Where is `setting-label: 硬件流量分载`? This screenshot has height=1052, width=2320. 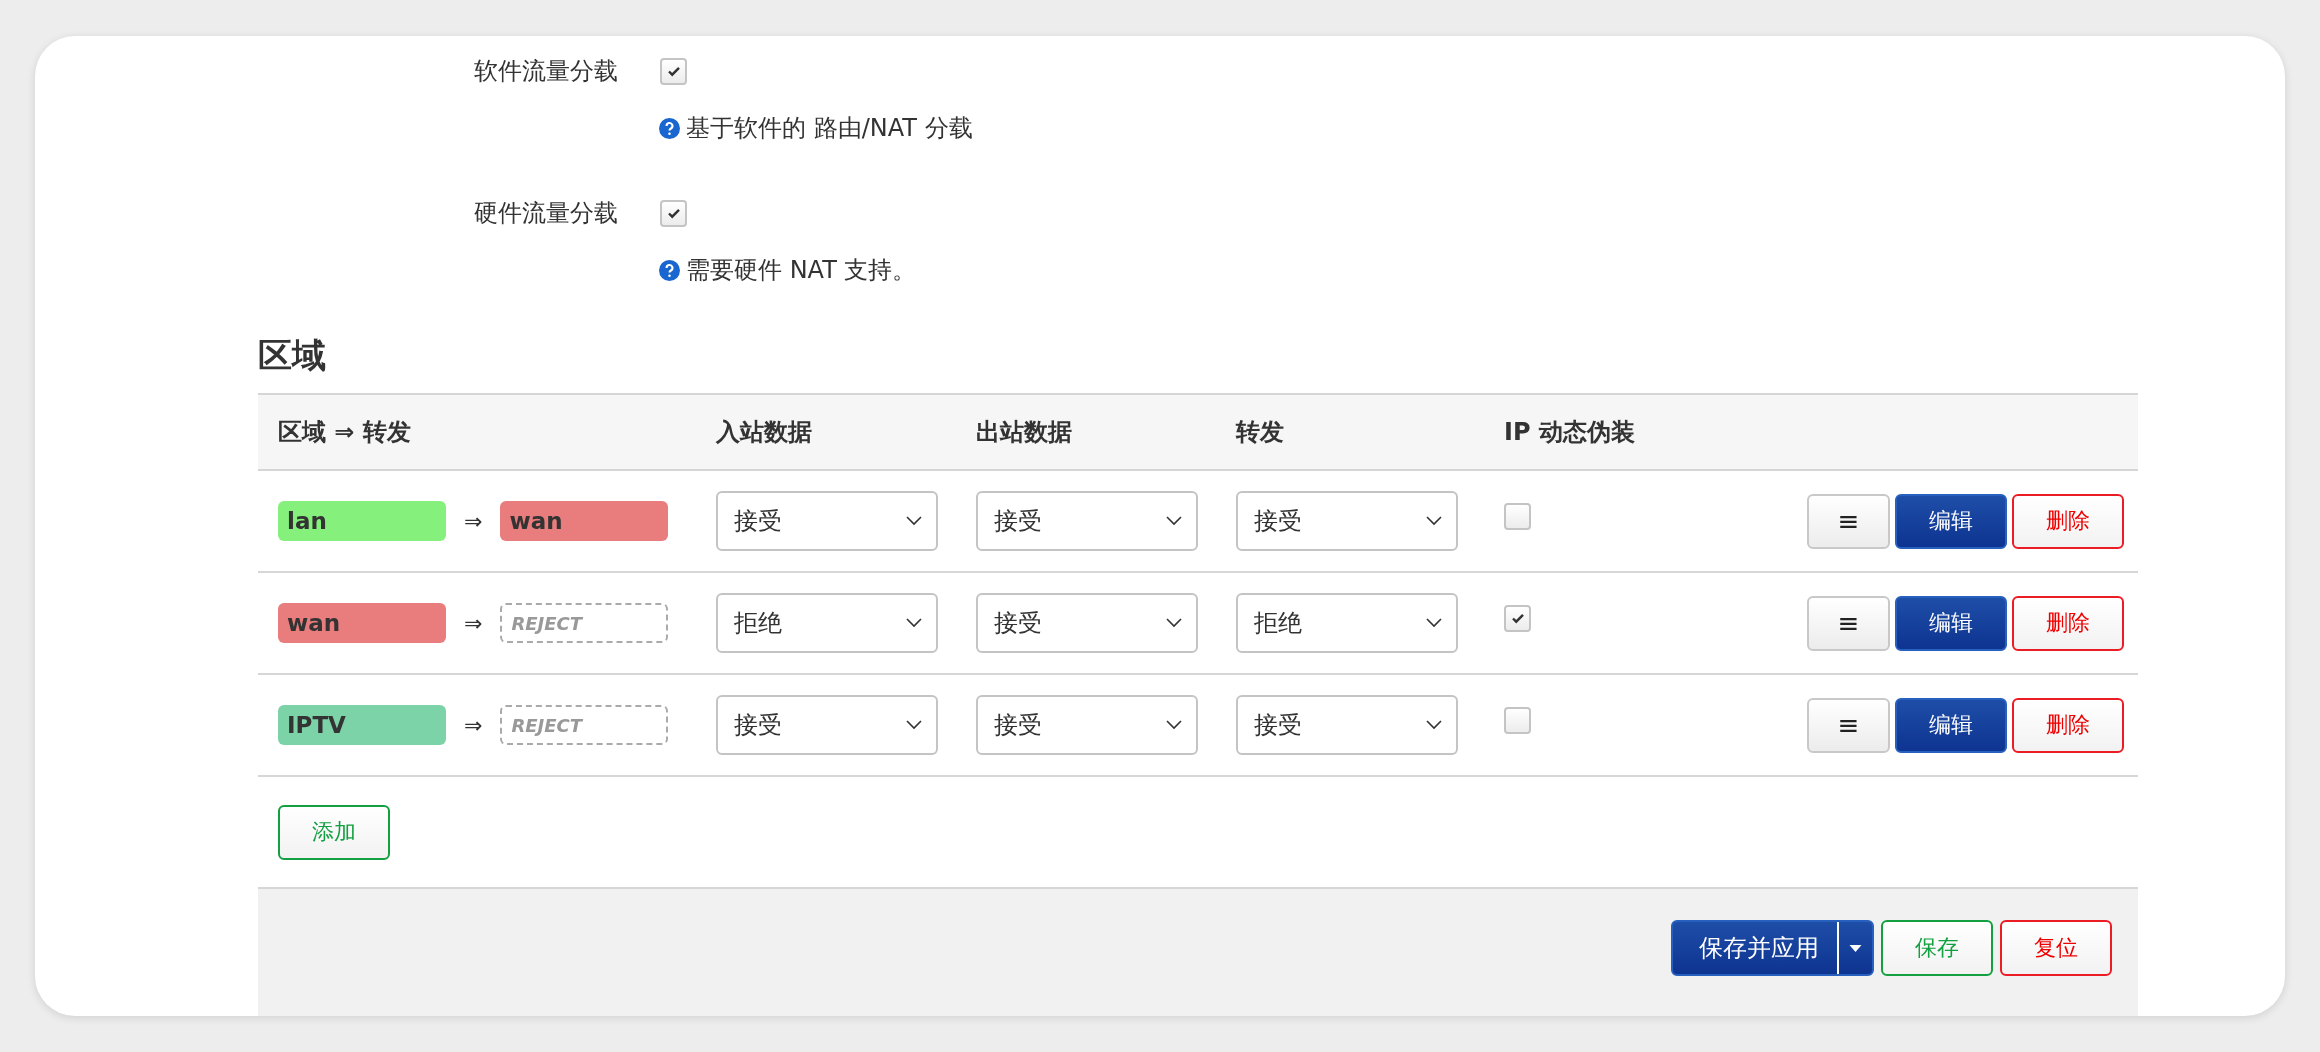
setting-label: 硬件流量分载 is located at coordinates (545, 213).